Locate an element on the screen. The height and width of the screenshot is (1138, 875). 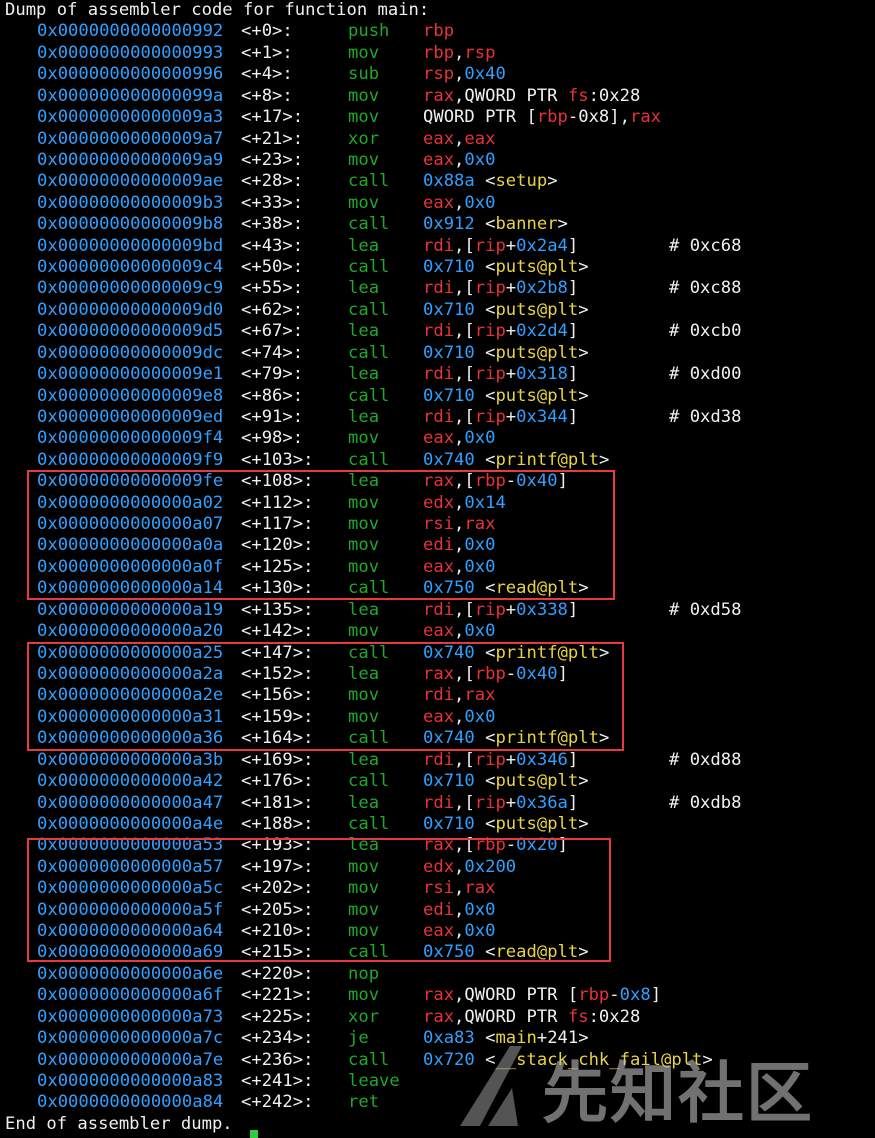
instruction-address: 0x00000000000009b8 is located at coordinates (130, 224).